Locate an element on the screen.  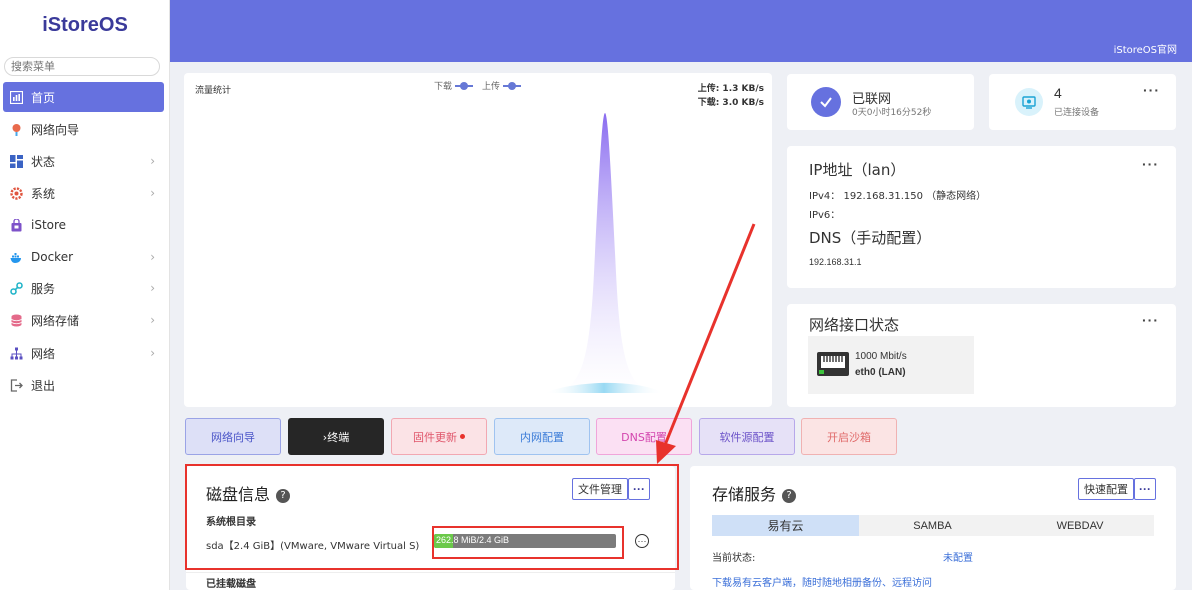
nav-item-network: 网络 › is located at coordinates (83, 353).